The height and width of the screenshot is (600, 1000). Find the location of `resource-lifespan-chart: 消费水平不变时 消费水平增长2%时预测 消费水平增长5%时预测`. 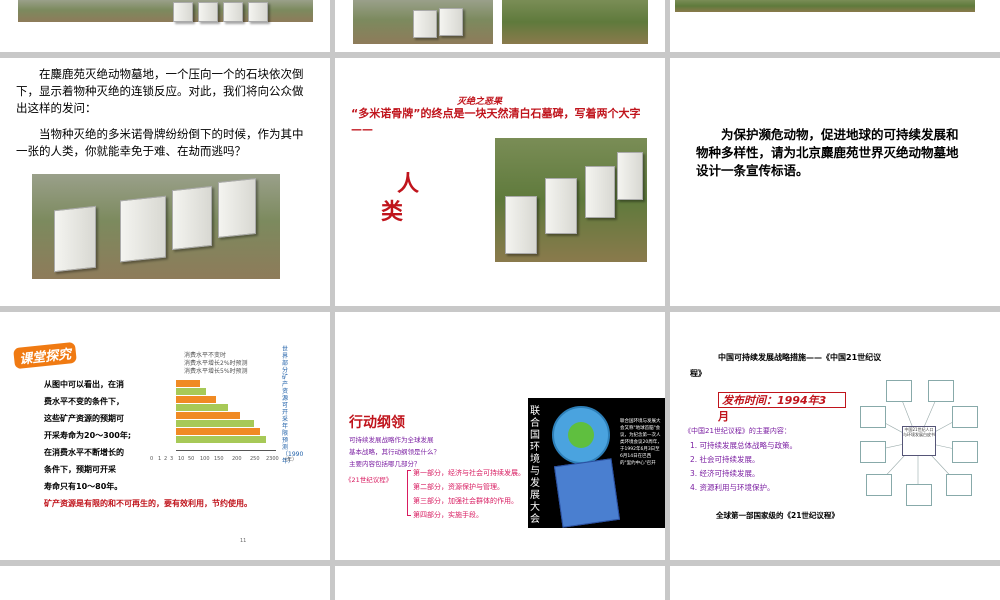

resource-lifespan-chart: 消费水平不变时 消费水平增长2%时预测 消费水平增长5%时预测 is located at coordinates (226, 405).